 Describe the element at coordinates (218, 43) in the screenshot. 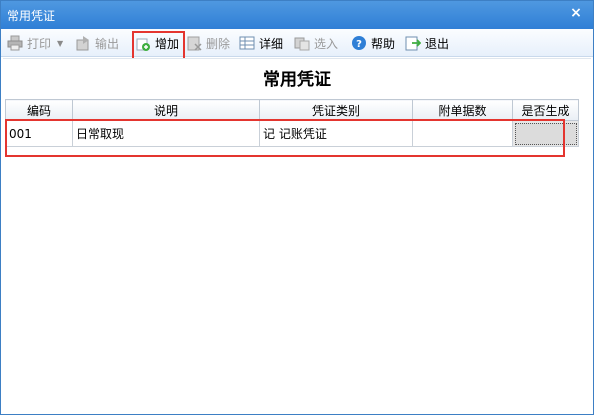

I see `delete-label: 删除` at that location.